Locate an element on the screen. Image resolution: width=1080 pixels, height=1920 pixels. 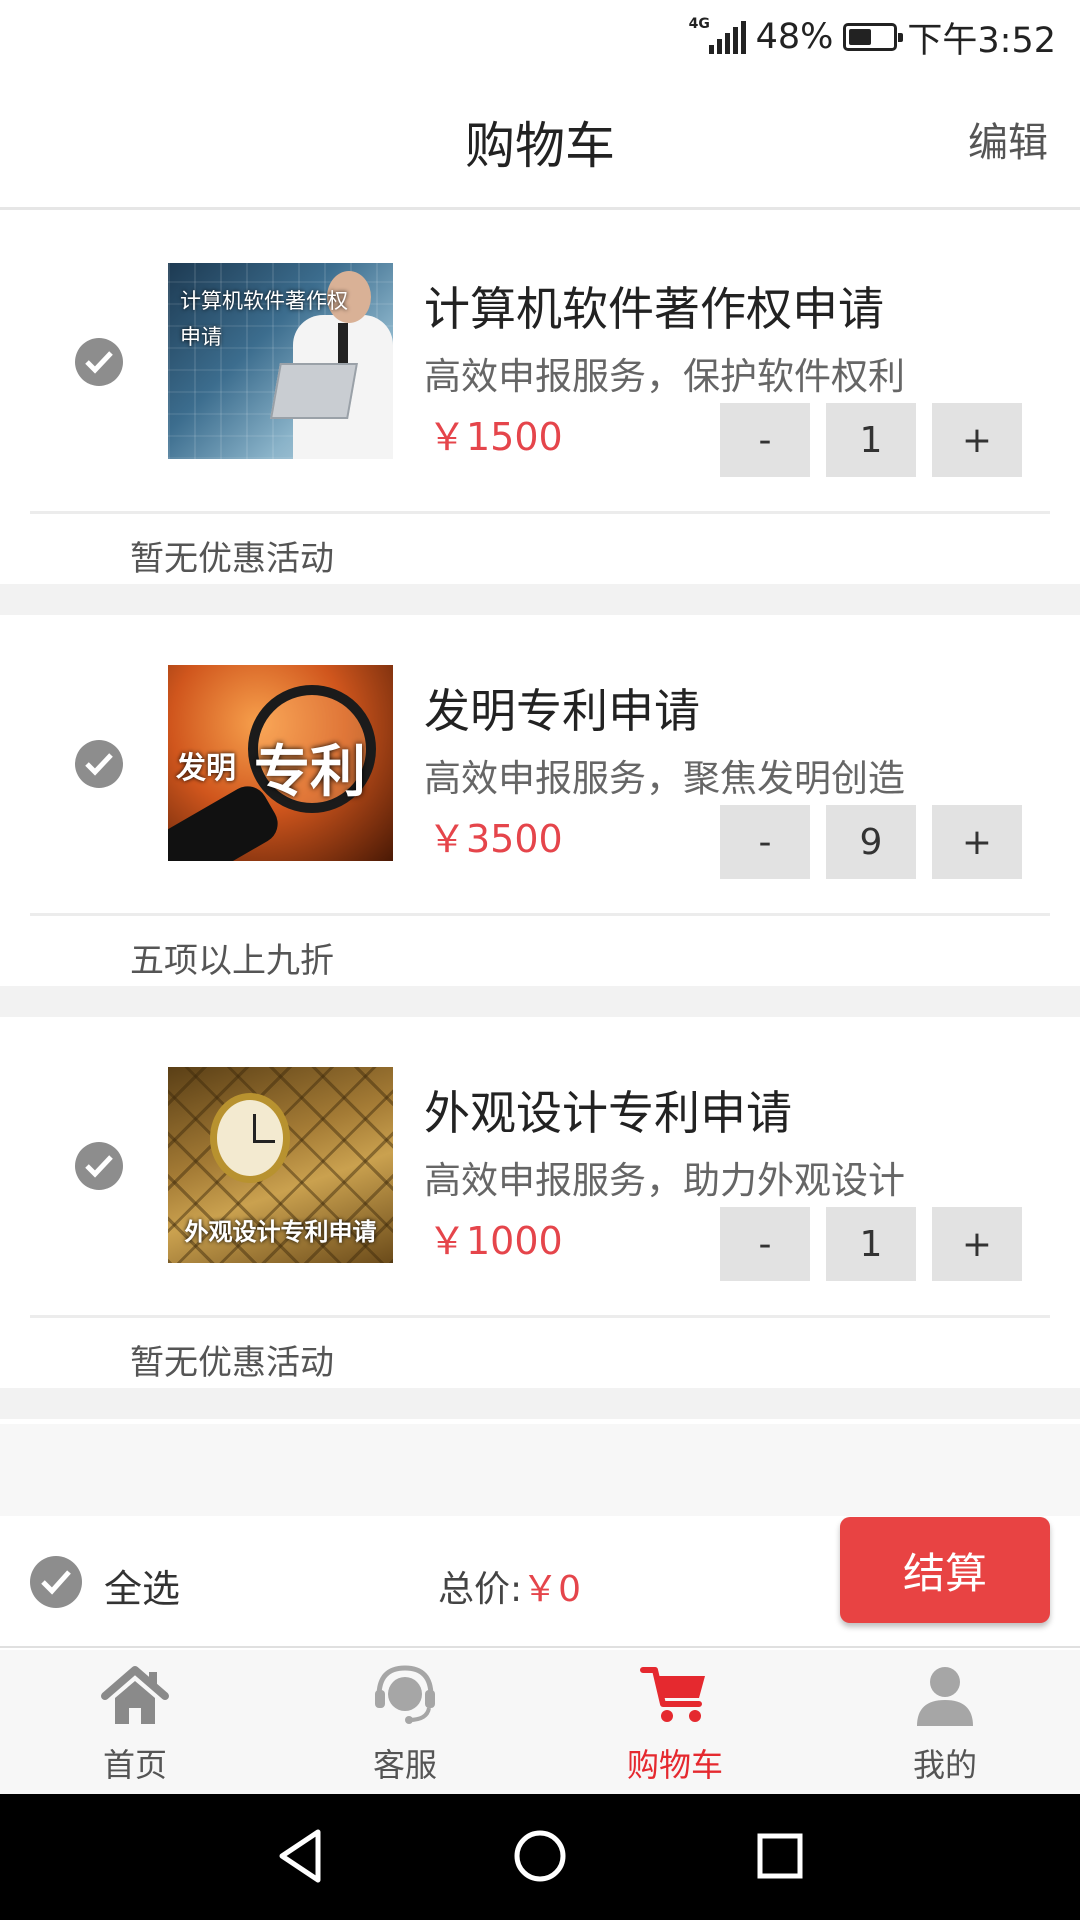
cart-icon is located at coordinates (672, 1694).